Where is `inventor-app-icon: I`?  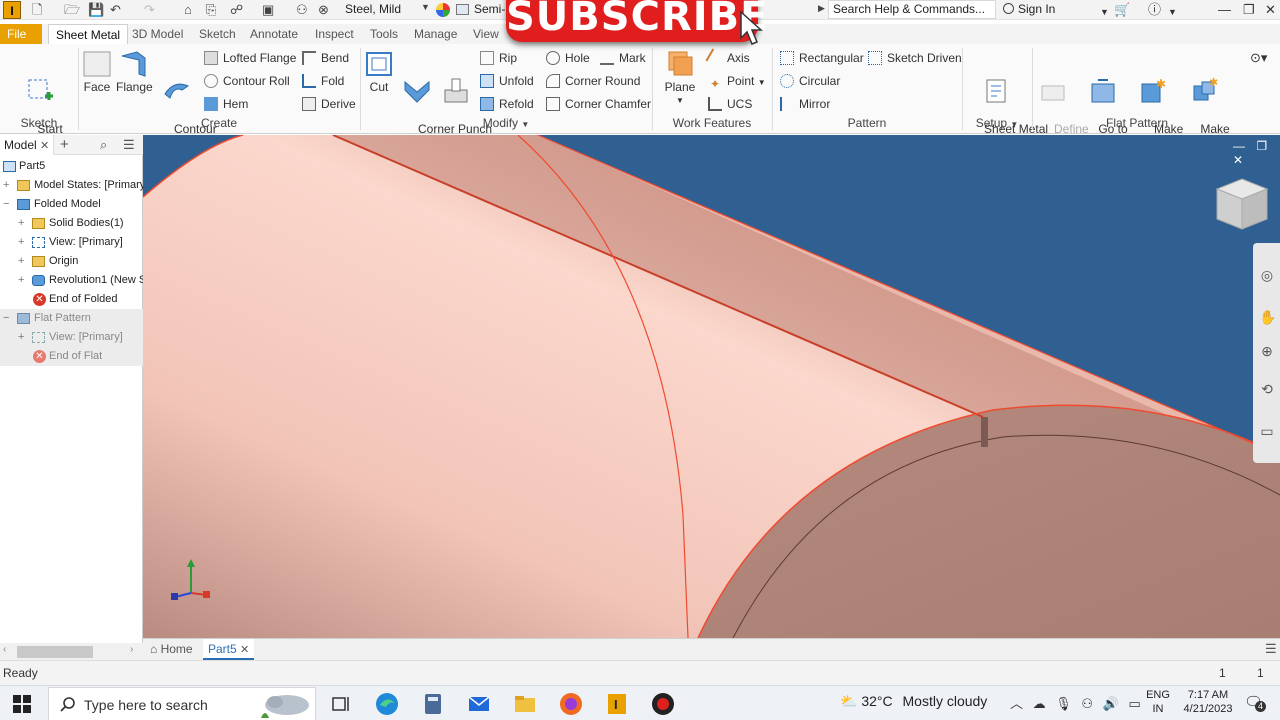
inventor-app-icon: I is located at coordinates (617, 704).